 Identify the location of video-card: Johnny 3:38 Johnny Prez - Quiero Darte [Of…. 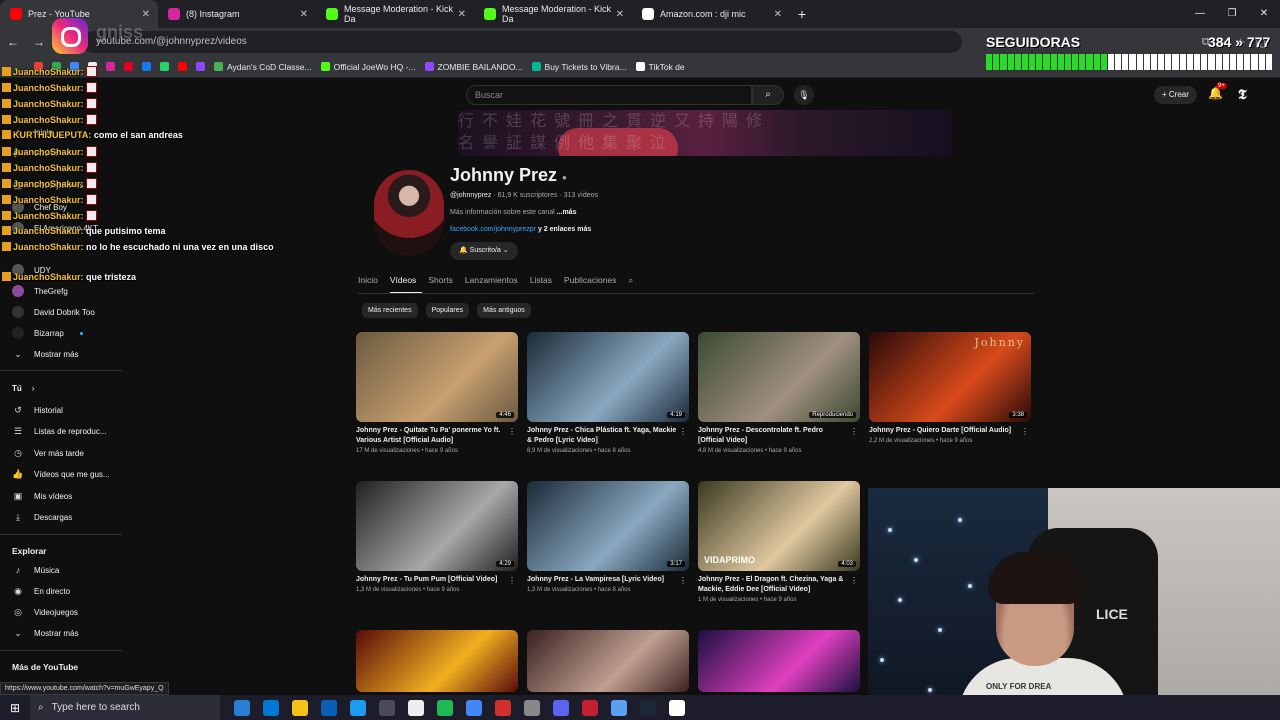
(950, 388).